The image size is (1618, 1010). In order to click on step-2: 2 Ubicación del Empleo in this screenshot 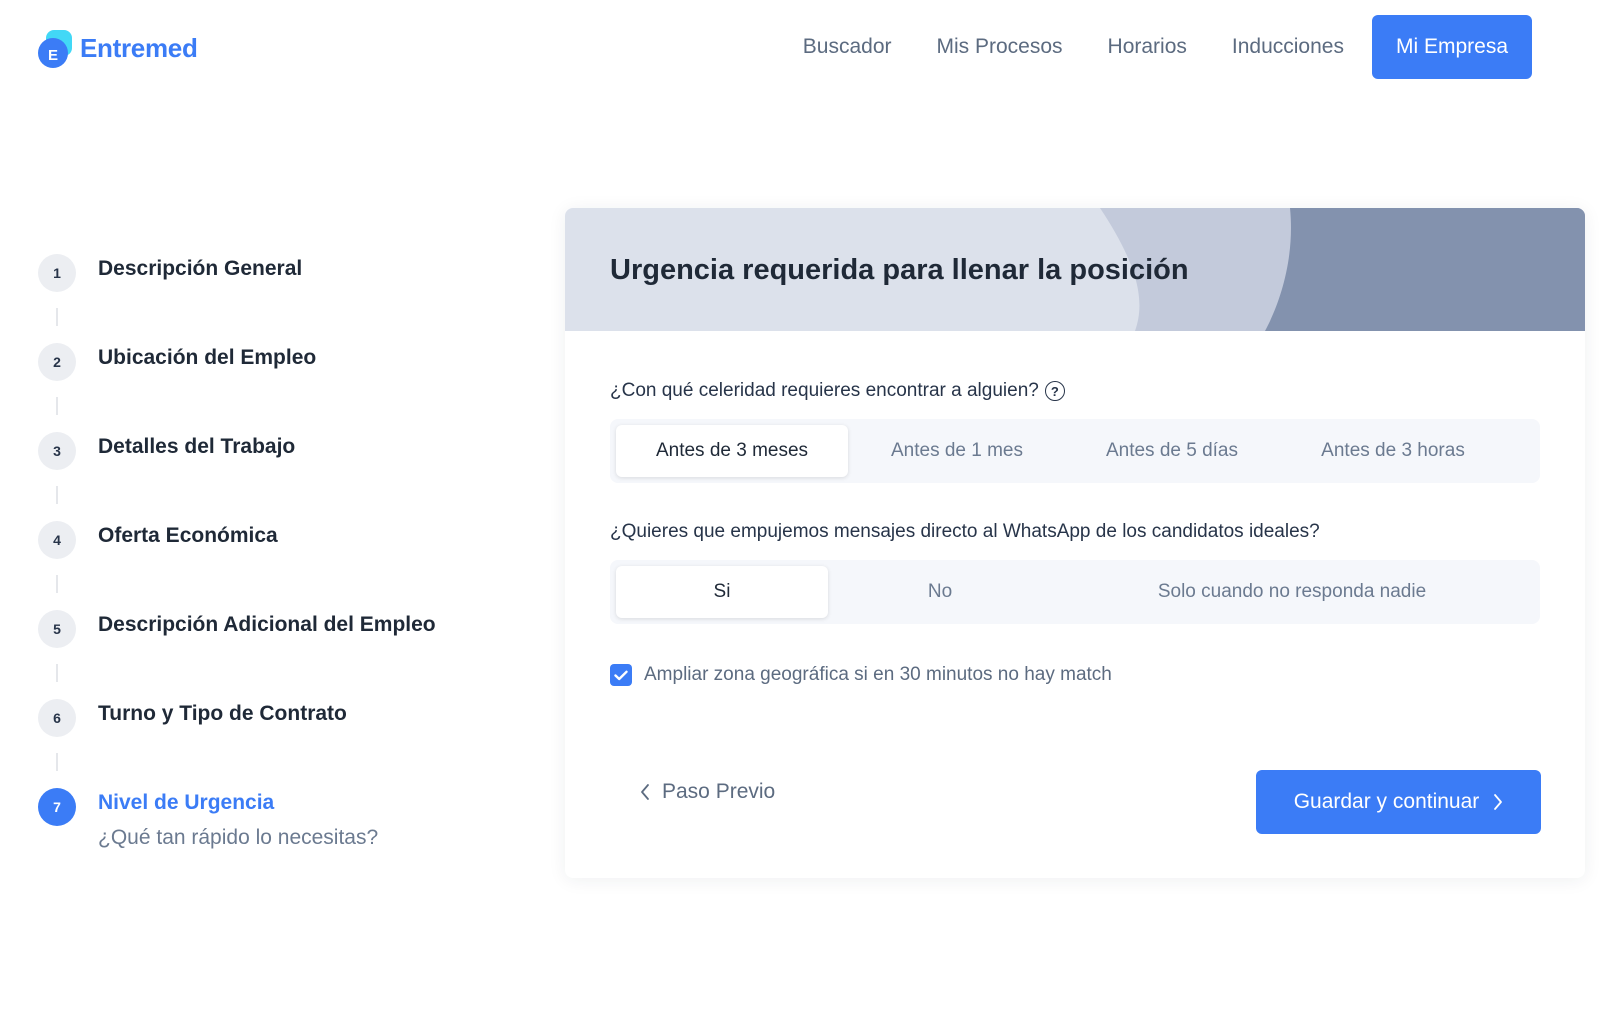, I will do `click(273, 385)`.